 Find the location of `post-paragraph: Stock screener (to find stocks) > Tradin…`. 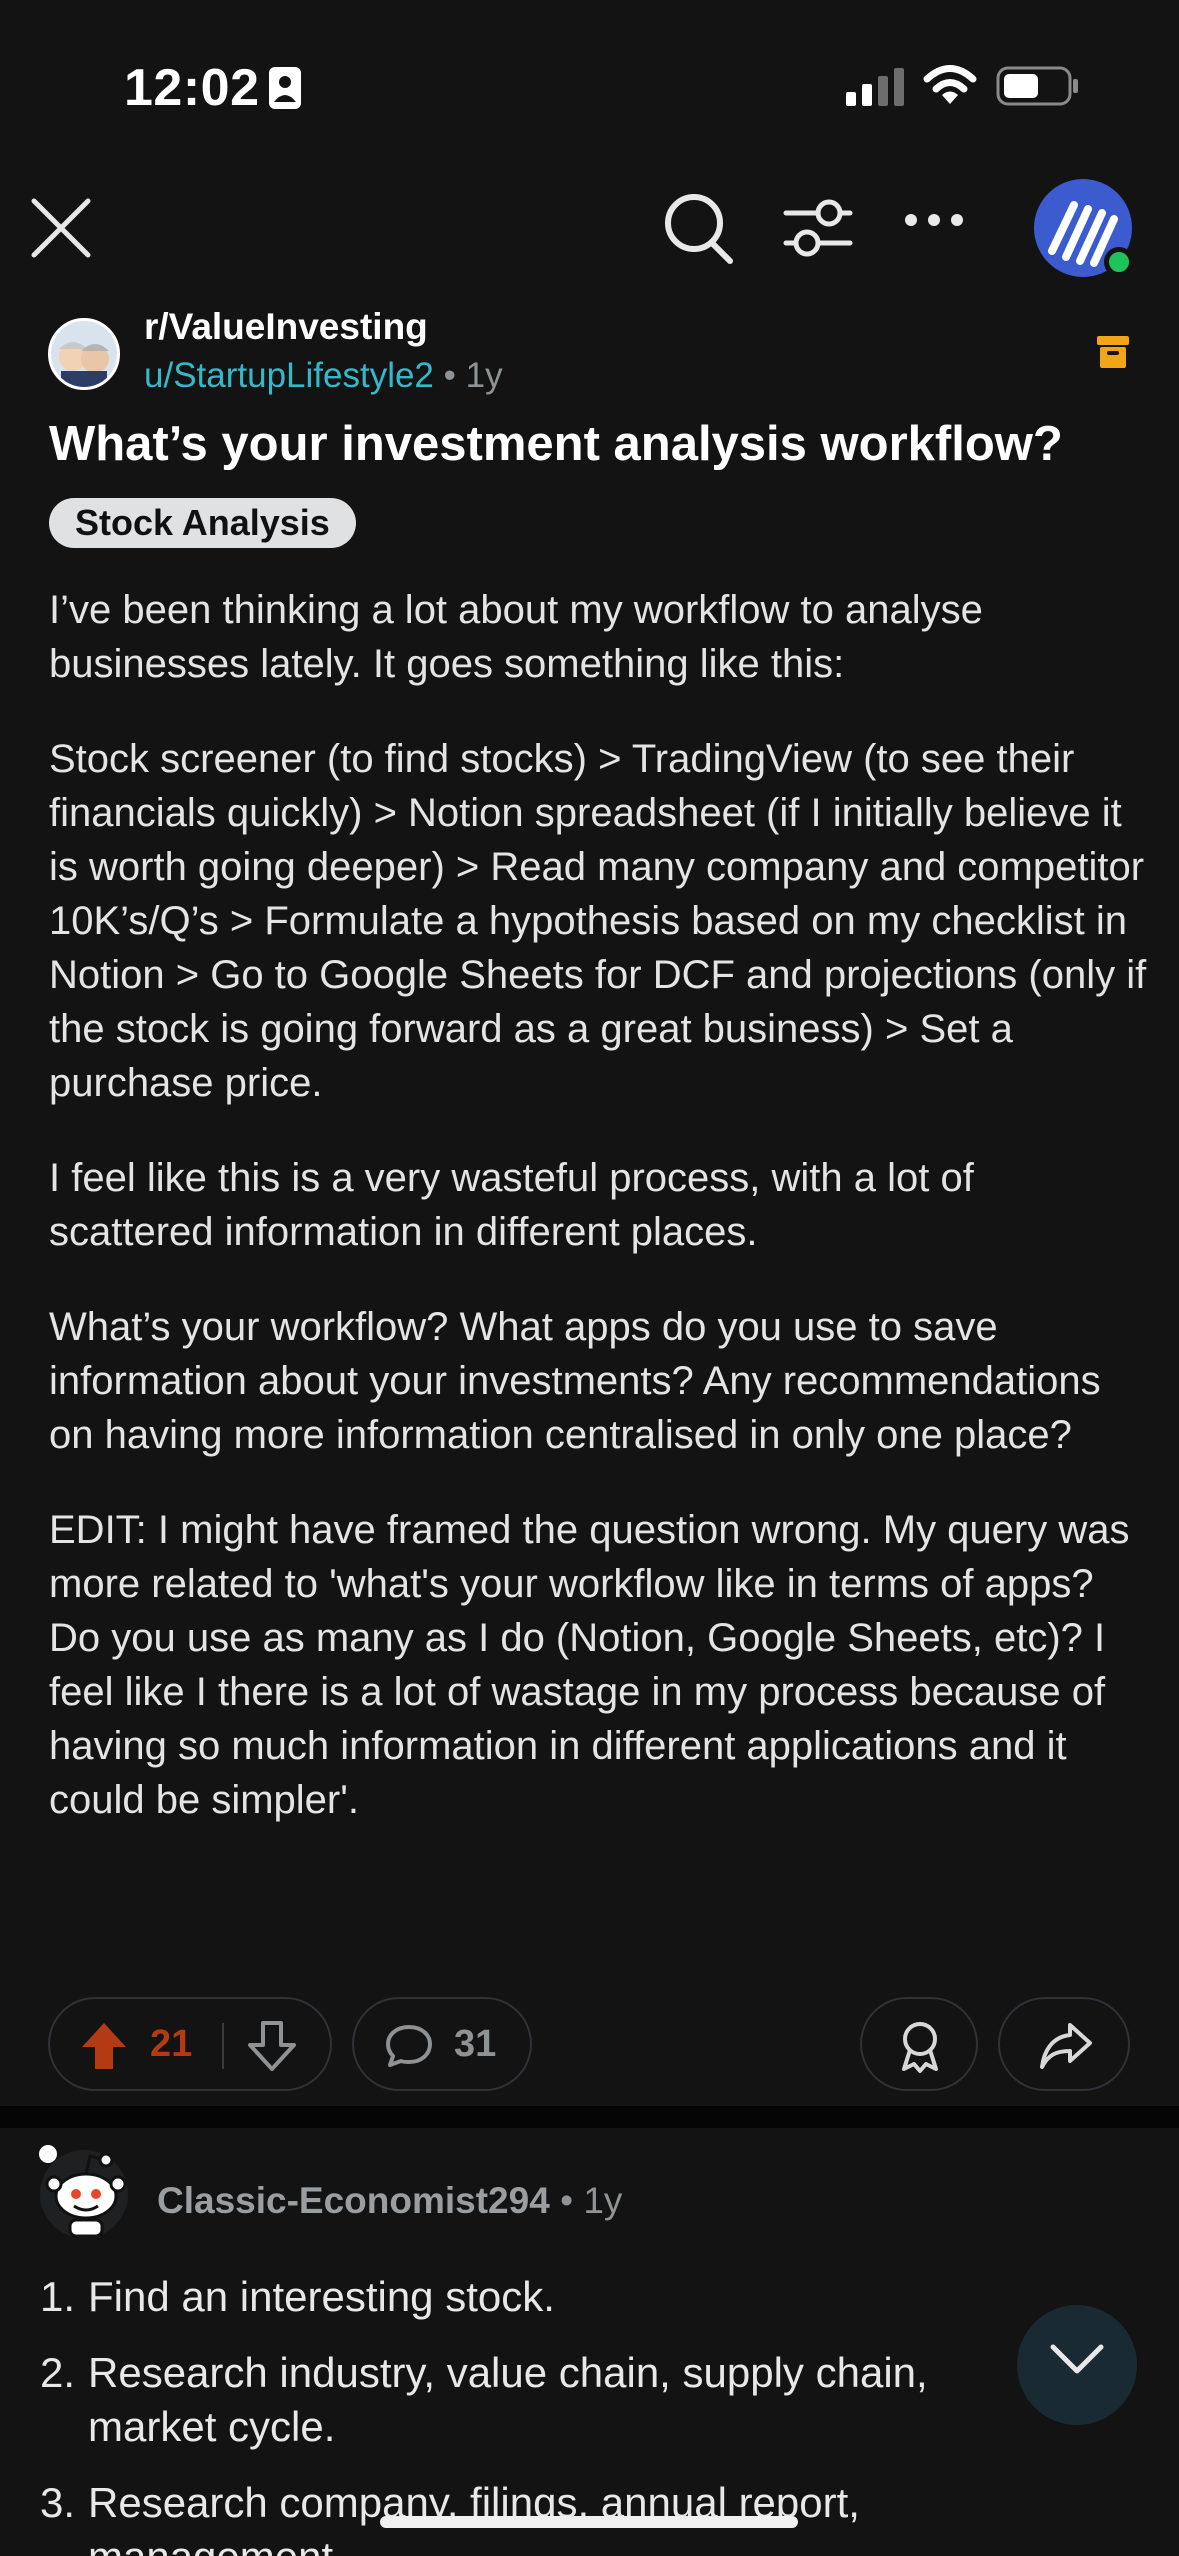

post-paragraph: Stock screener (to find stocks) > Tradin… is located at coordinates (598, 921).